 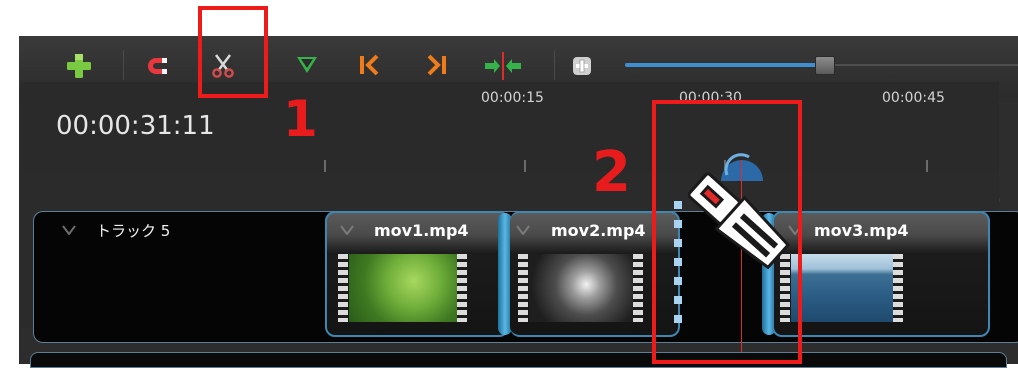 What do you see at coordinates (598, 230) in the screenshot?
I see `clip-title: mov2.mp4` at bounding box center [598, 230].